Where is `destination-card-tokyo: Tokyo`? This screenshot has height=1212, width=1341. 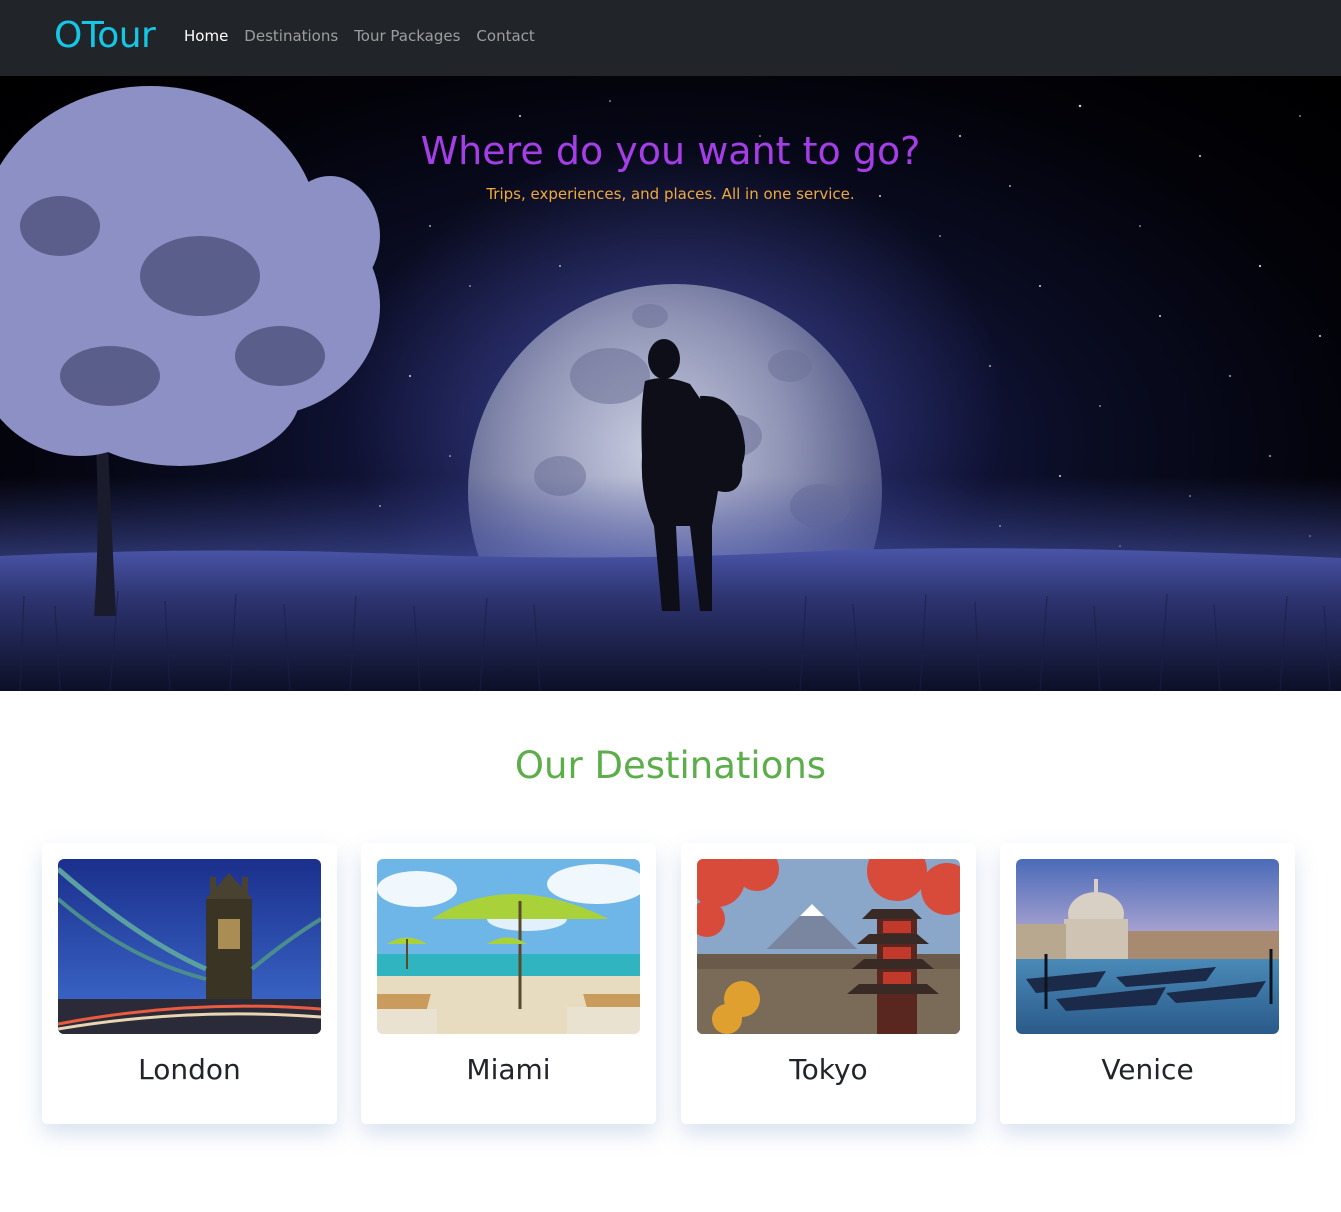 destination-card-tokyo: Tokyo is located at coordinates (828, 983).